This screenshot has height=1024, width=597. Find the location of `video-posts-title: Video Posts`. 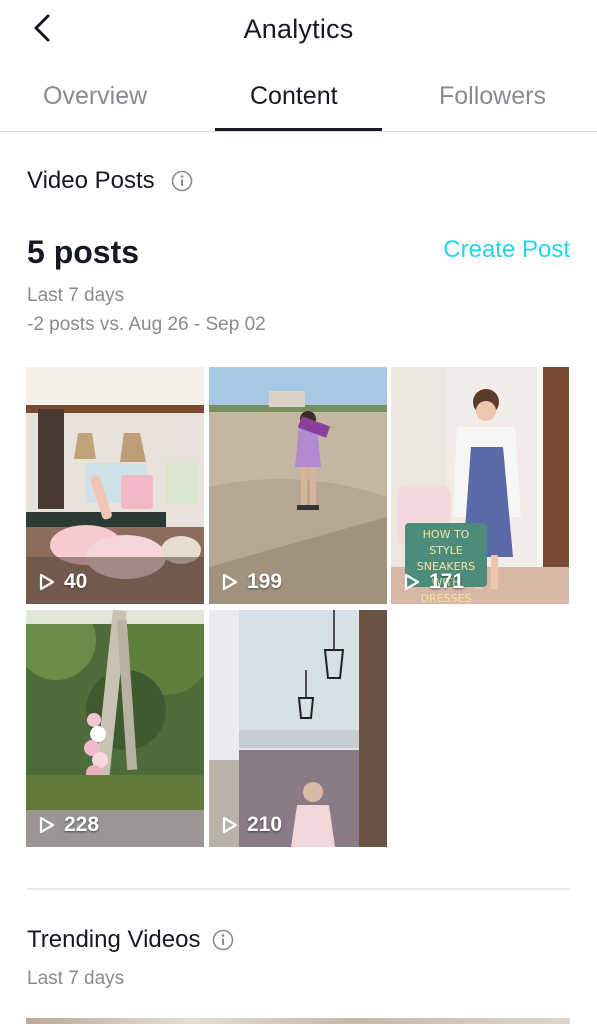

video-posts-title: Video Posts is located at coordinates (91, 180).